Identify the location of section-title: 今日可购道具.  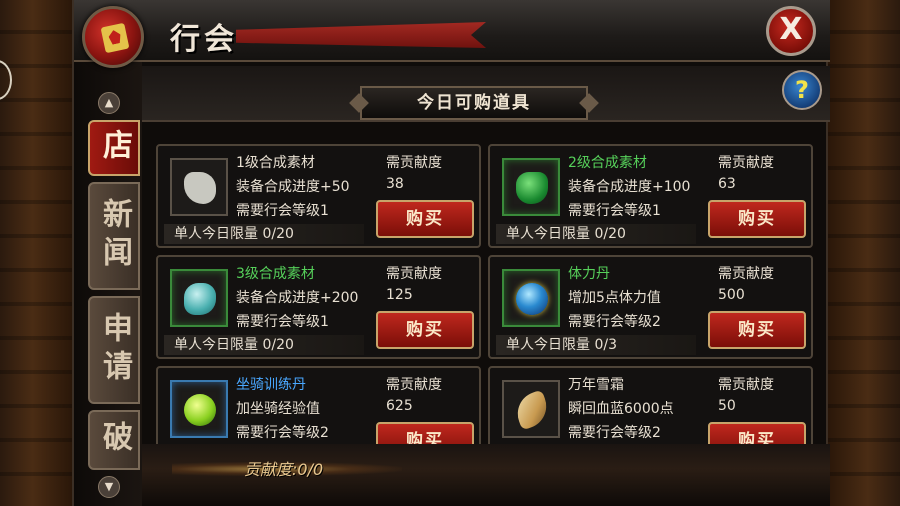
(474, 103).